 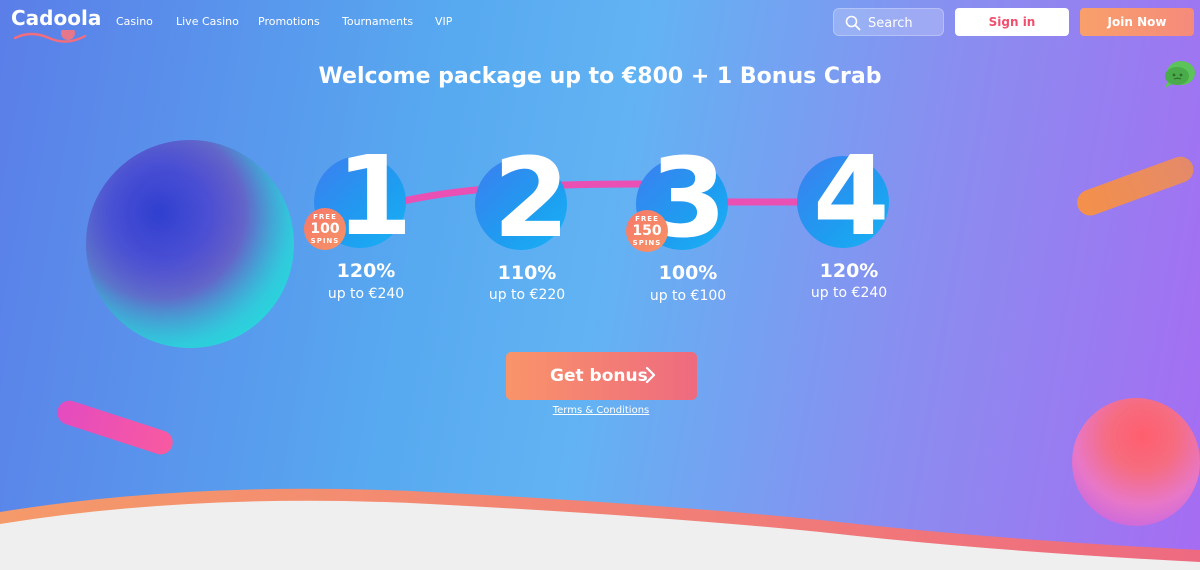 I want to click on chevron-right-icon, so click(x=650, y=375).